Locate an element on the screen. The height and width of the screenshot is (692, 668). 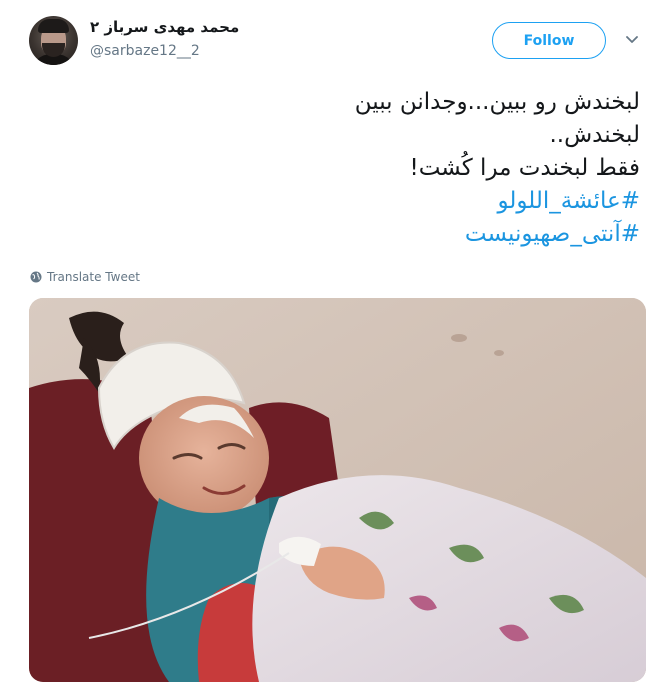
translate-tweet-link: Translate Tweet is located at coordinates (85, 277).